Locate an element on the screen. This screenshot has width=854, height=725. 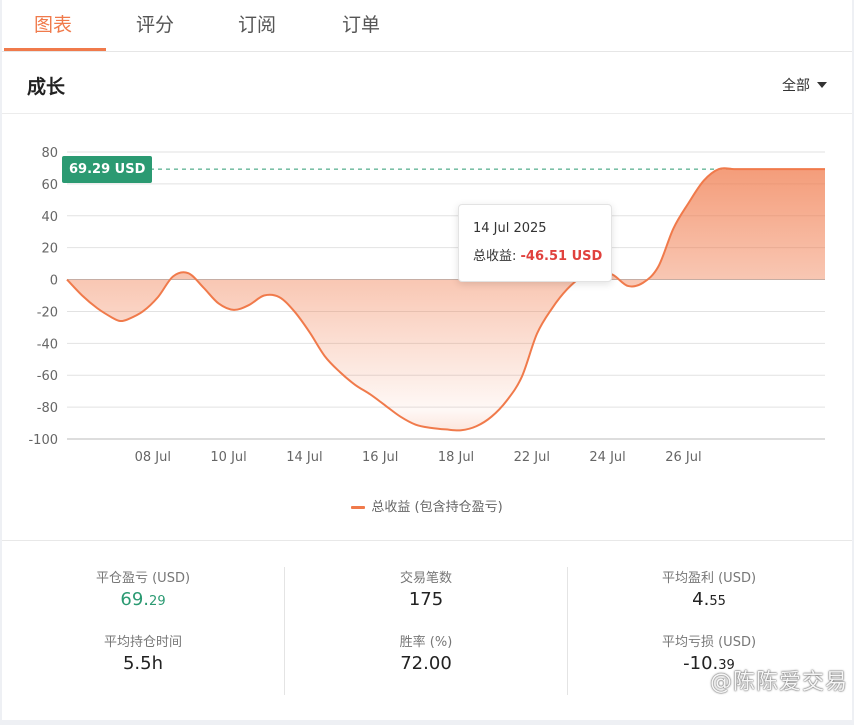
stat-value: 175 is located at coordinates (426, 599).